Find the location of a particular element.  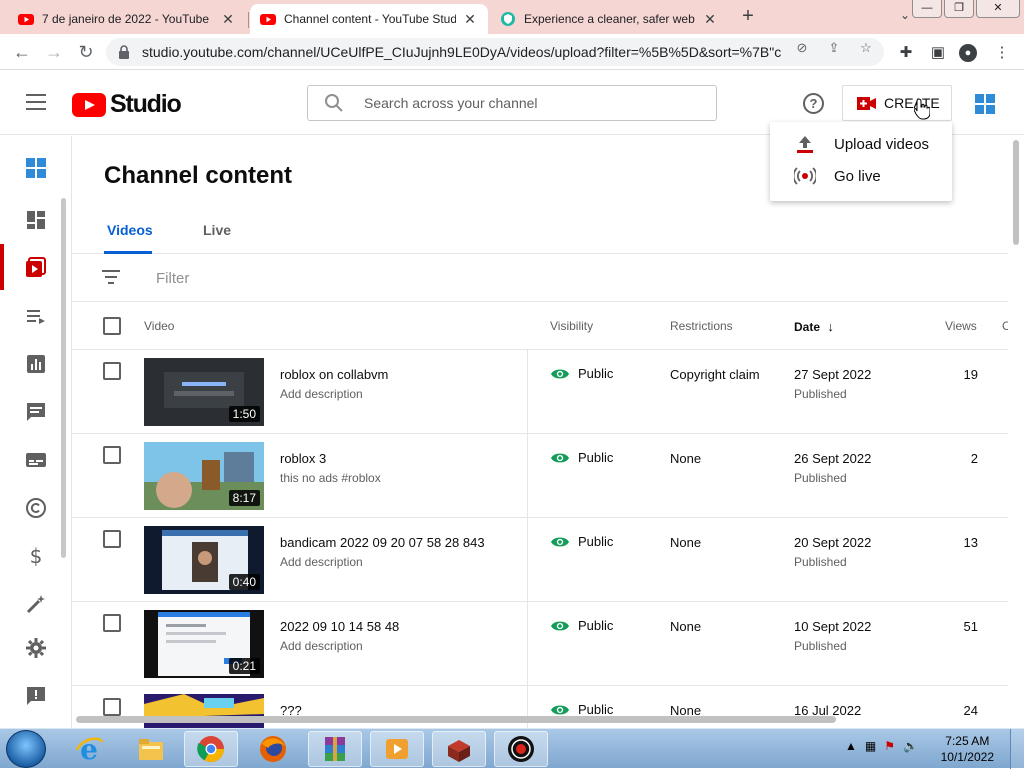

nav-copyright is located at coordinates (36, 508).